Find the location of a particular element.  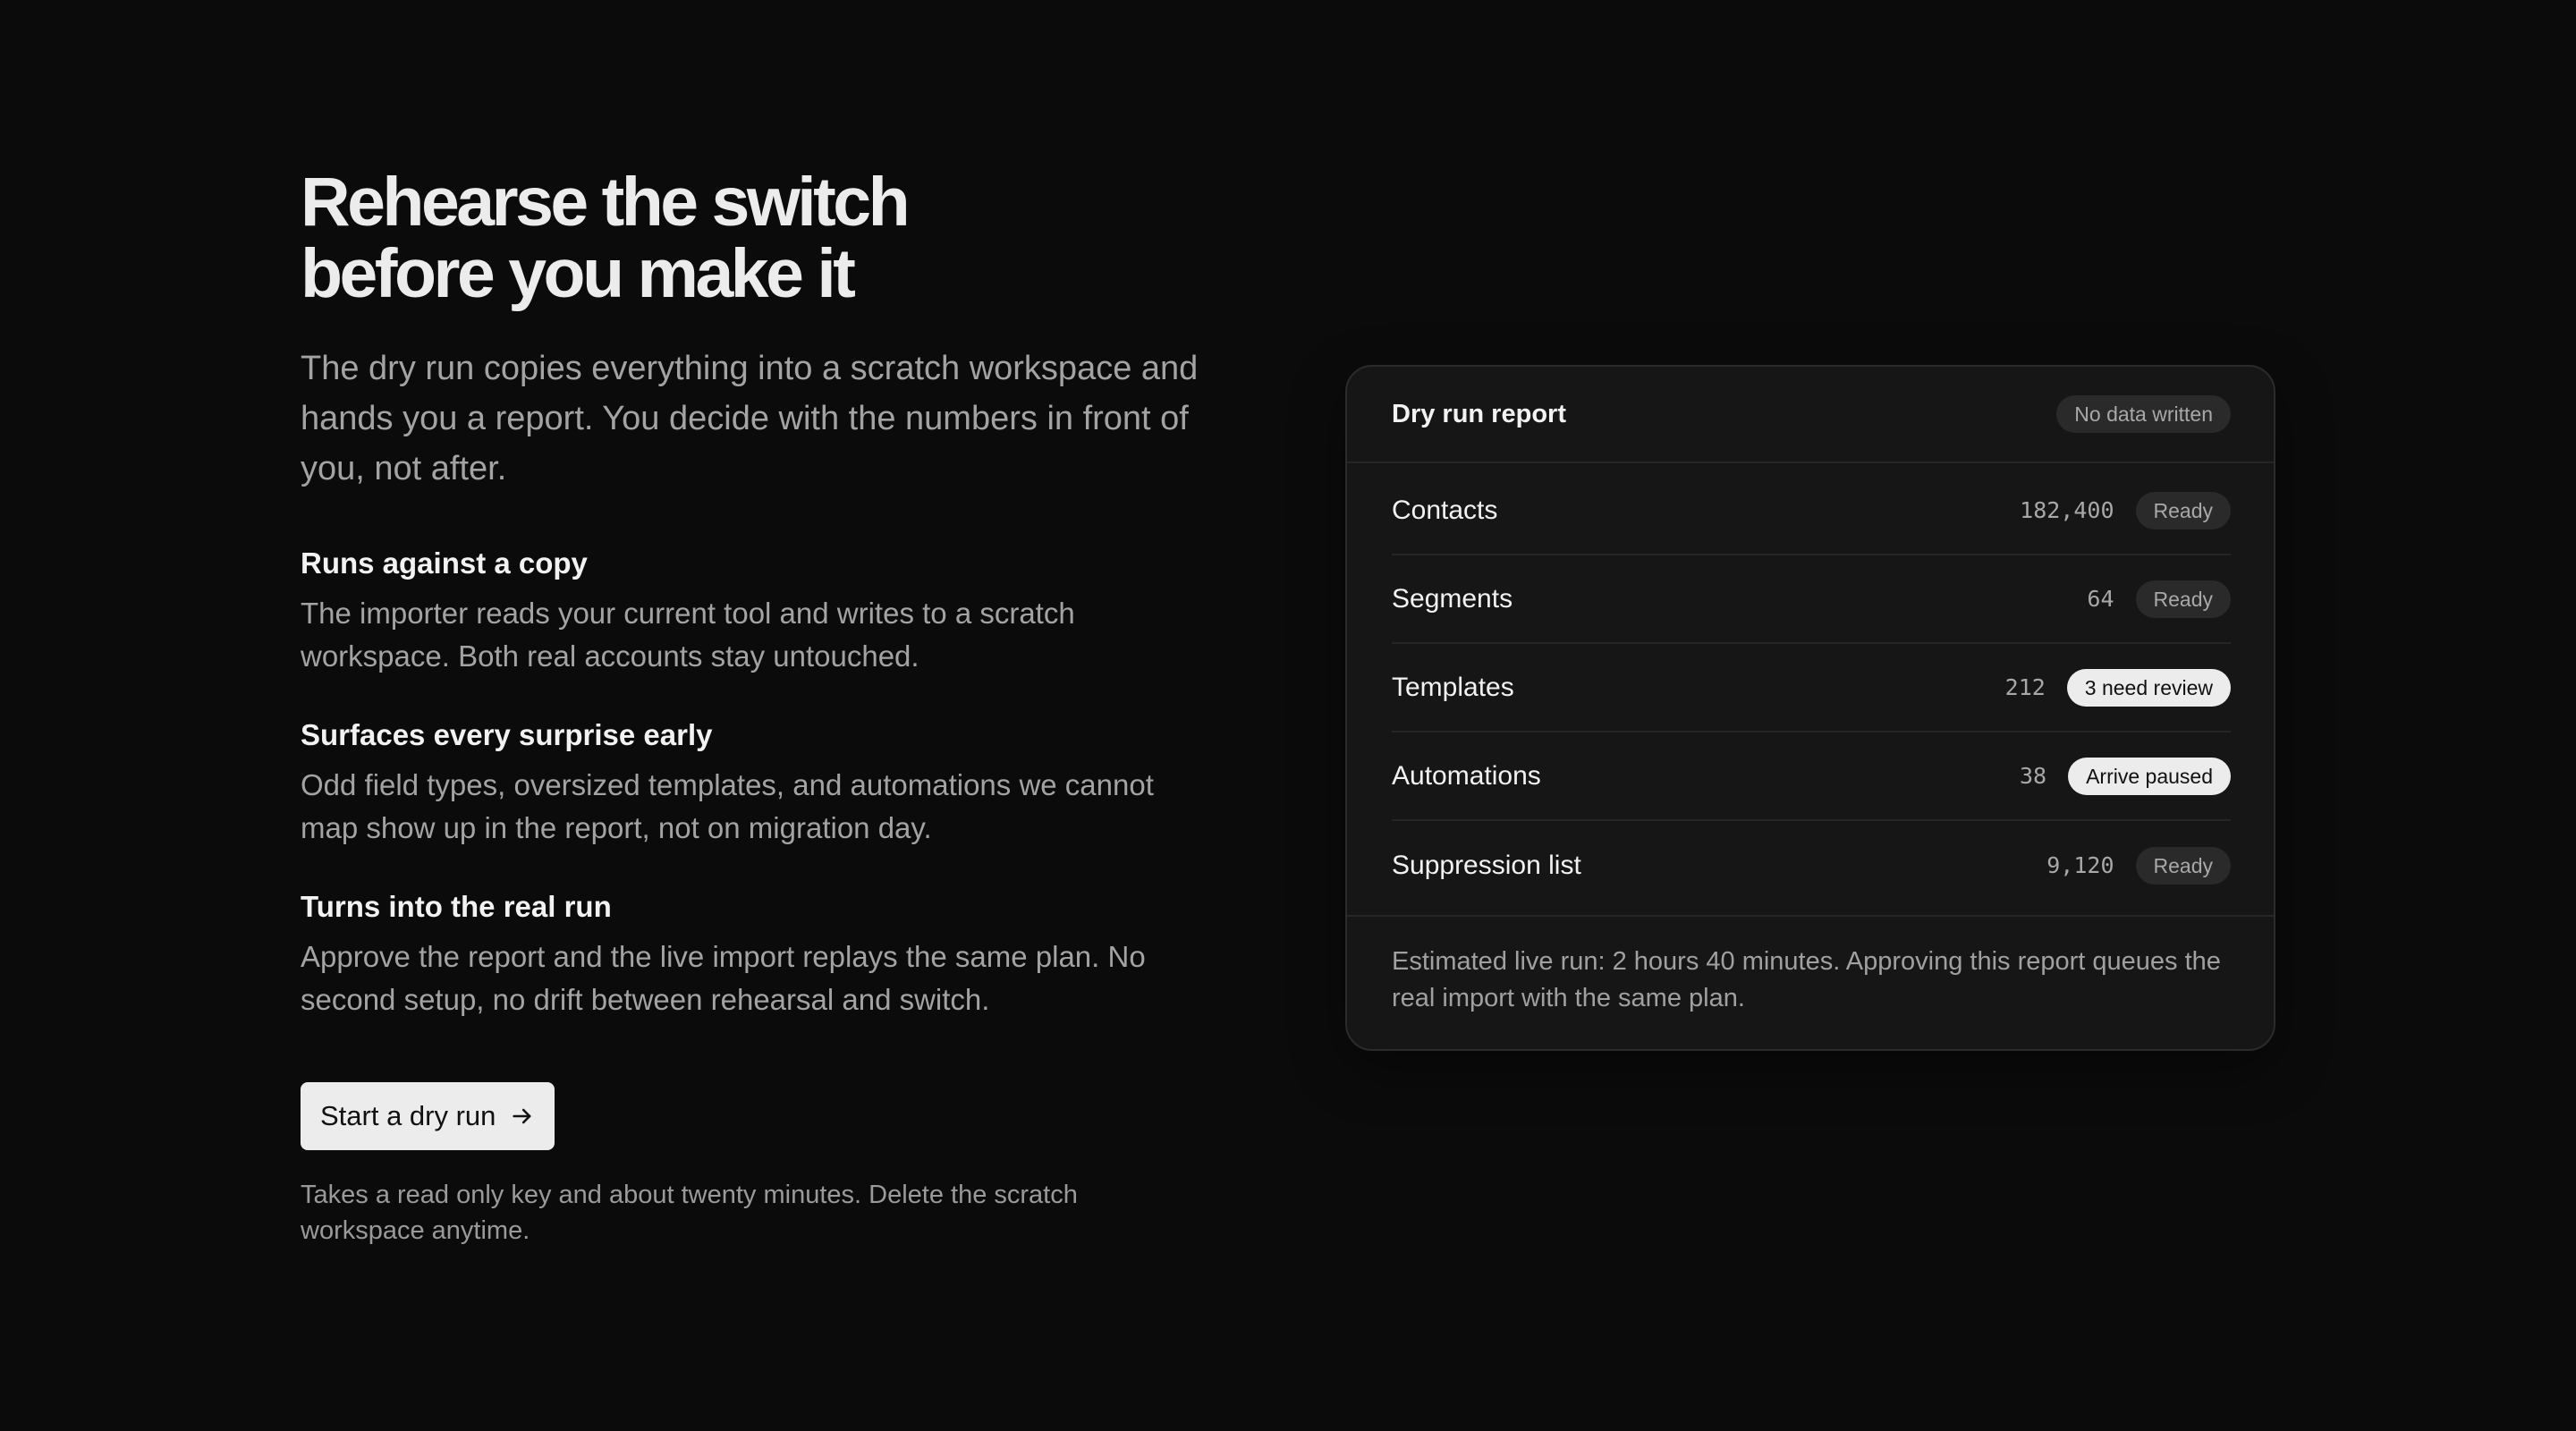

page-title-line-1: Rehearse the switch is located at coordinates (606, 203).